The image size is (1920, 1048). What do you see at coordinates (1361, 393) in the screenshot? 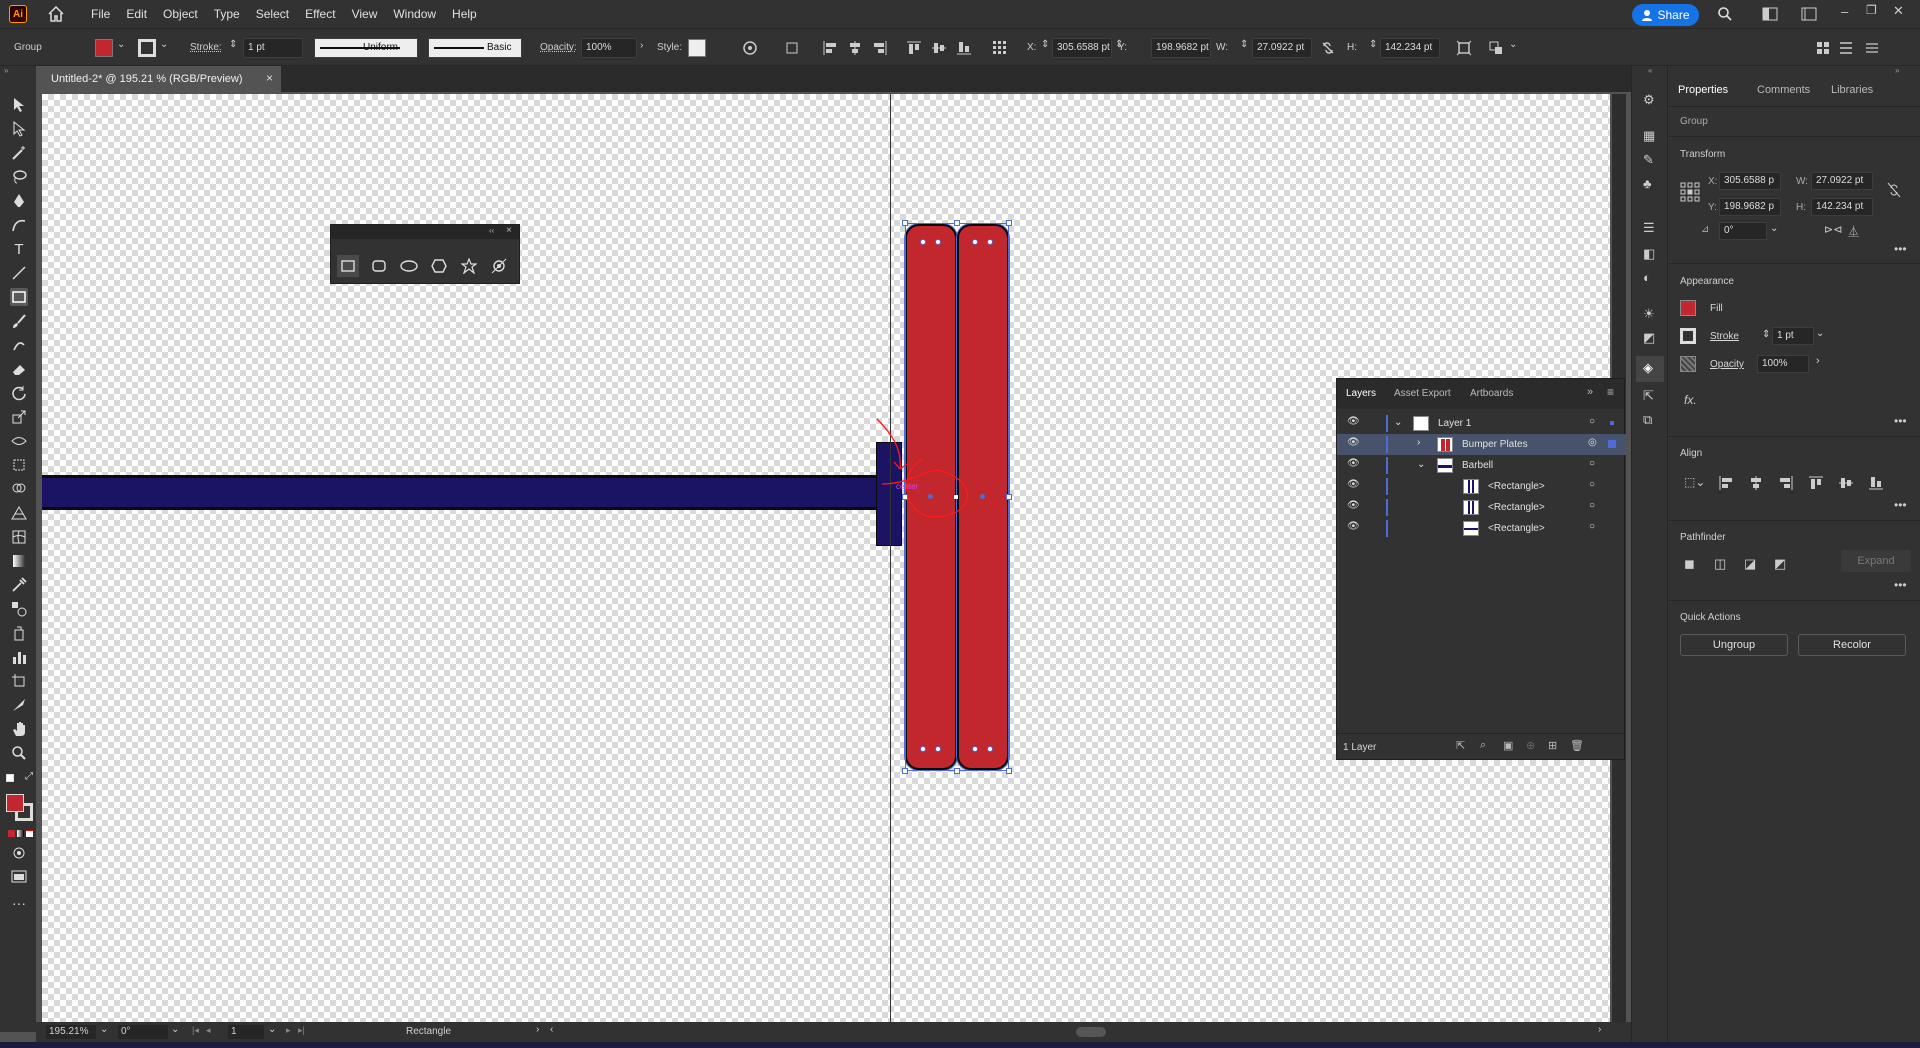
I see `tab-layers: Layers` at bounding box center [1361, 393].